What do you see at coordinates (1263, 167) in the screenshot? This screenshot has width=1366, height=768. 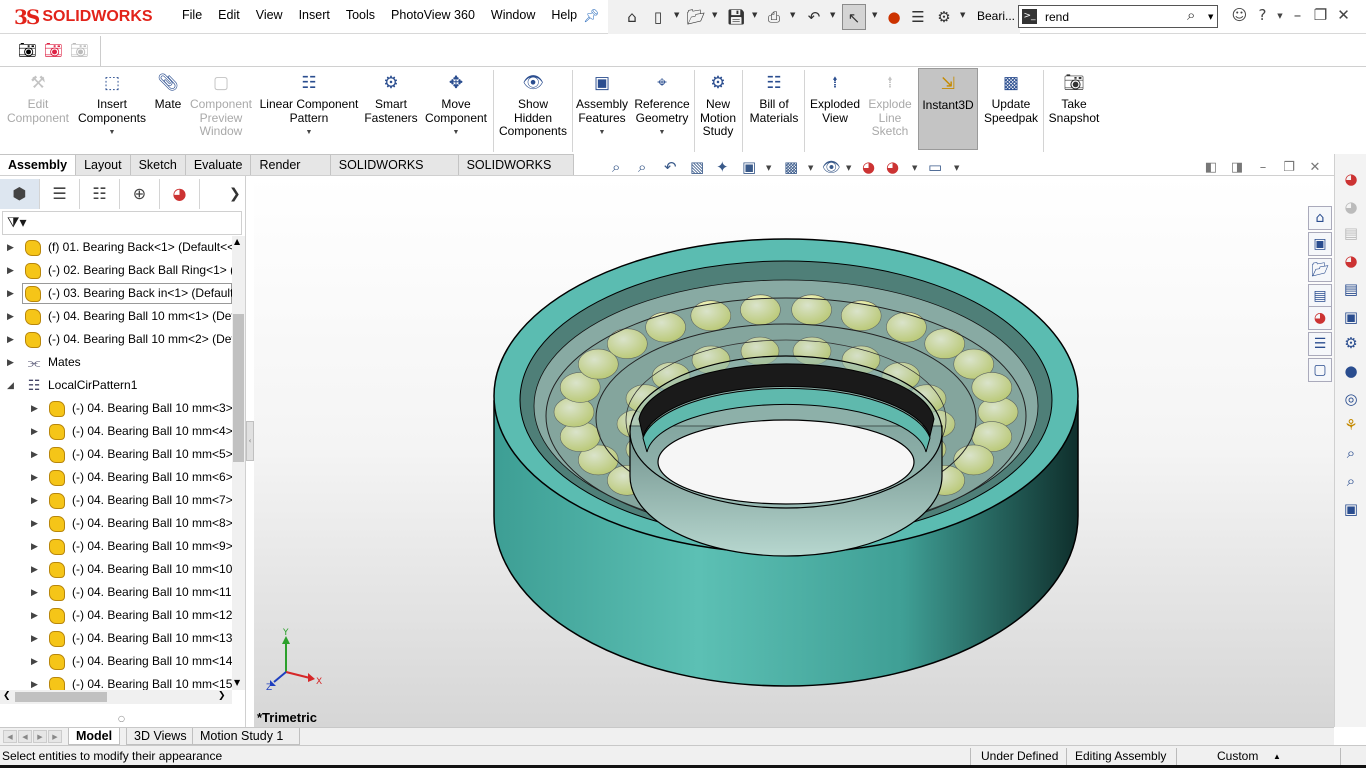 I see `doc-minimize-icon: –` at bounding box center [1263, 167].